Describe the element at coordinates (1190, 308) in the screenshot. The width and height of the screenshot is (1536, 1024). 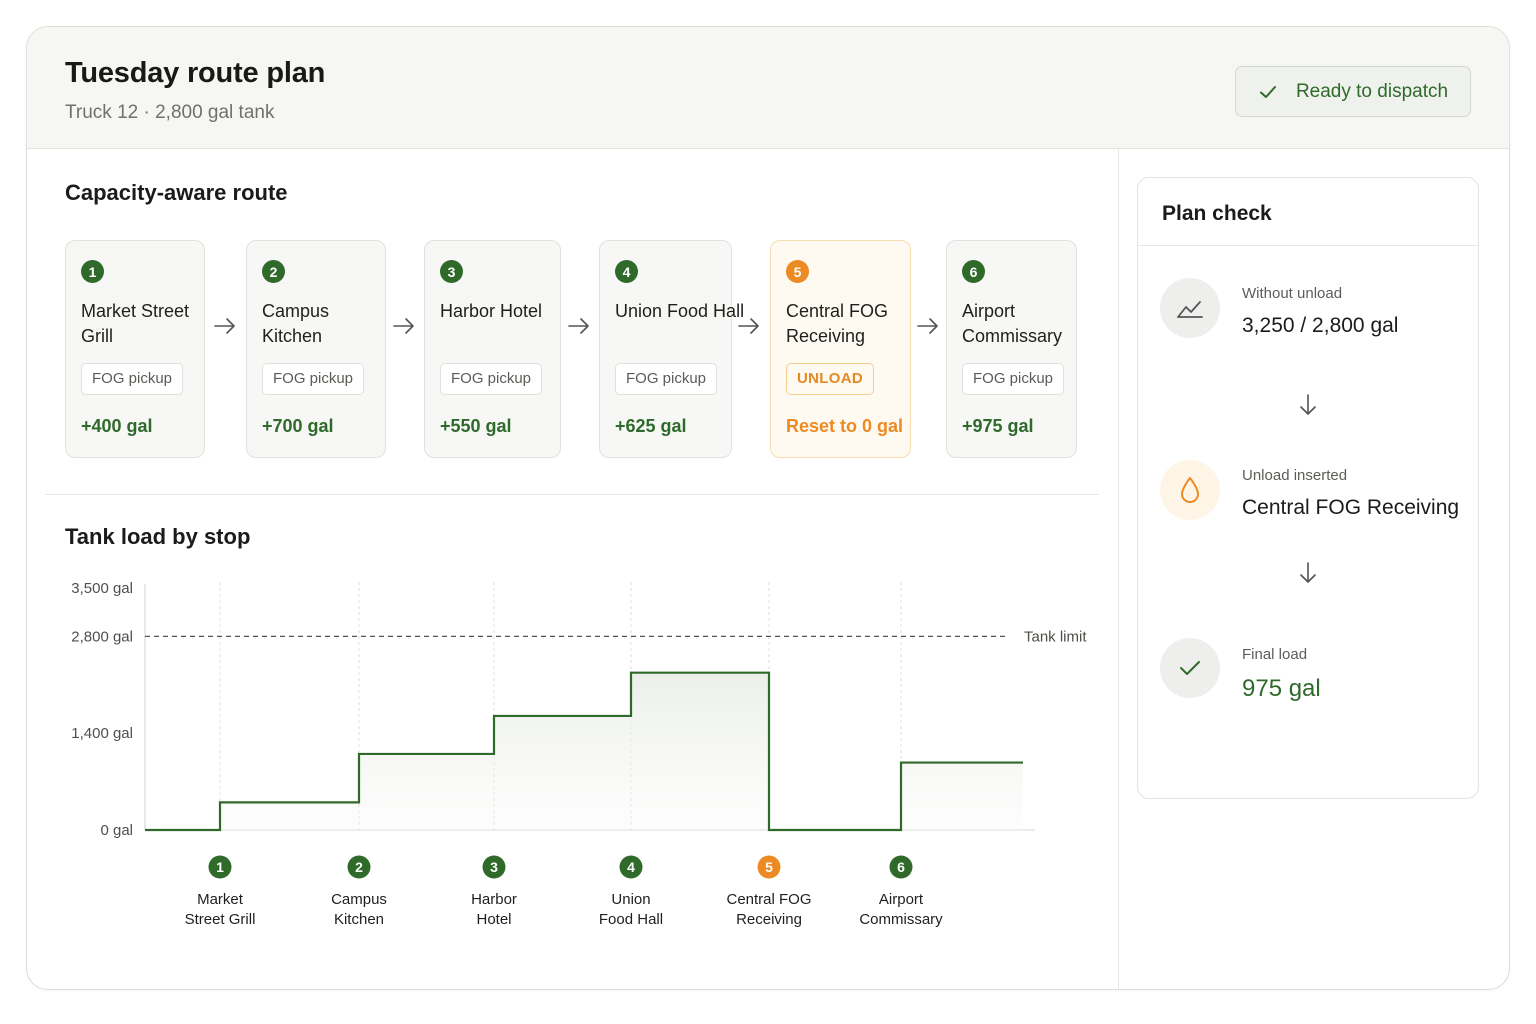
I see `trend-up-icon` at that location.